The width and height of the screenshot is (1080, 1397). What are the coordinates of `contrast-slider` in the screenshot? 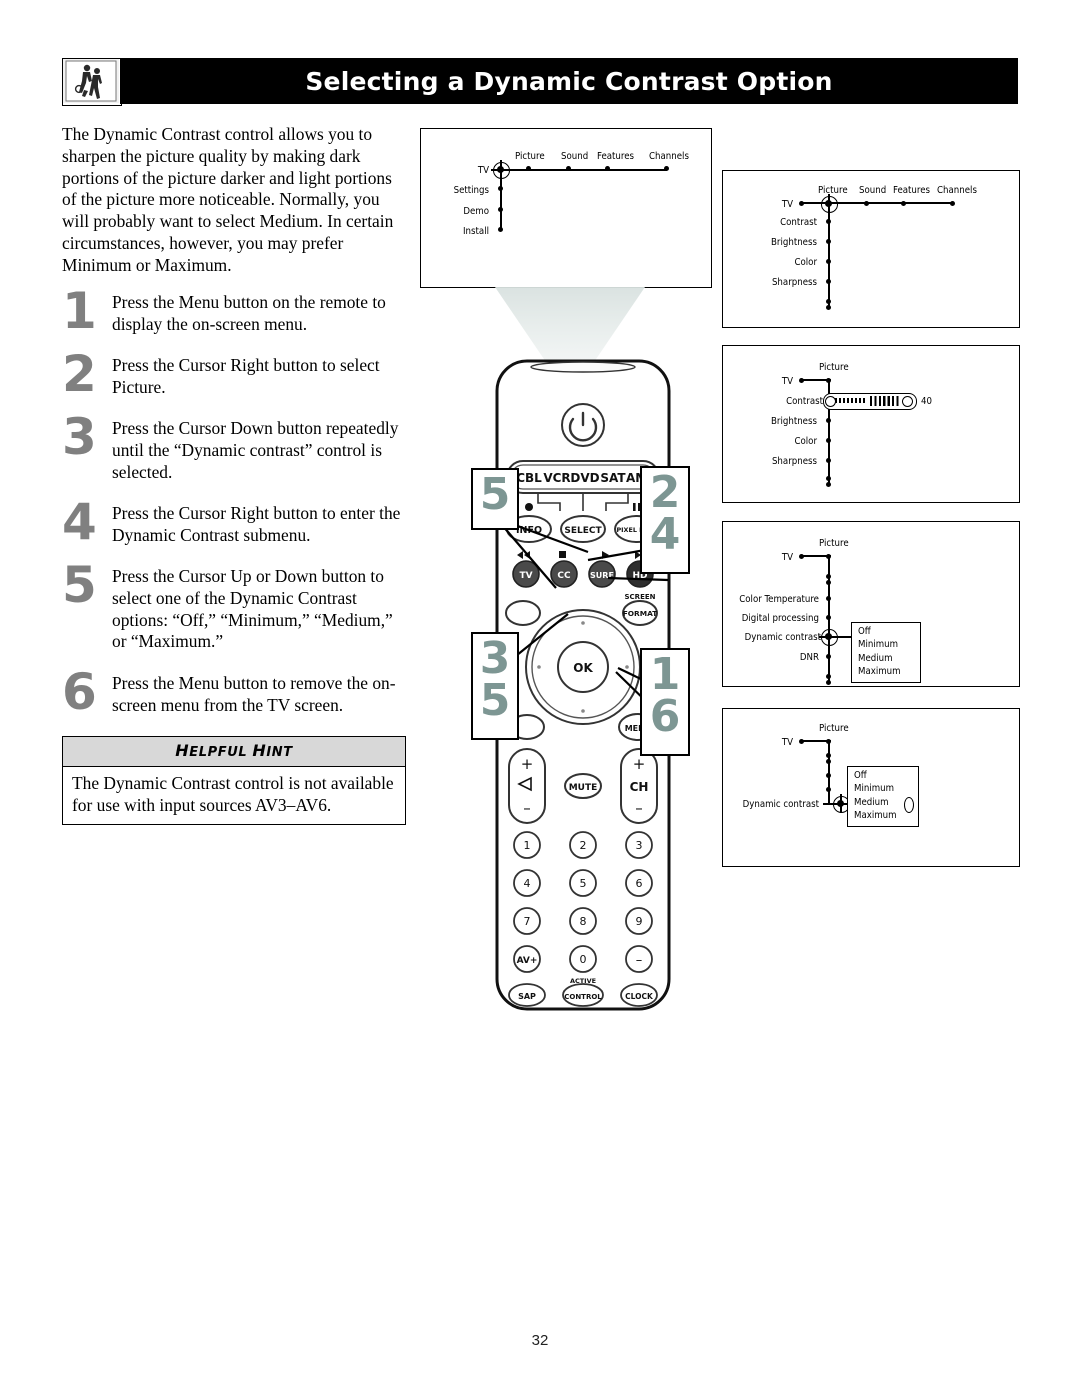 It's located at (870, 401).